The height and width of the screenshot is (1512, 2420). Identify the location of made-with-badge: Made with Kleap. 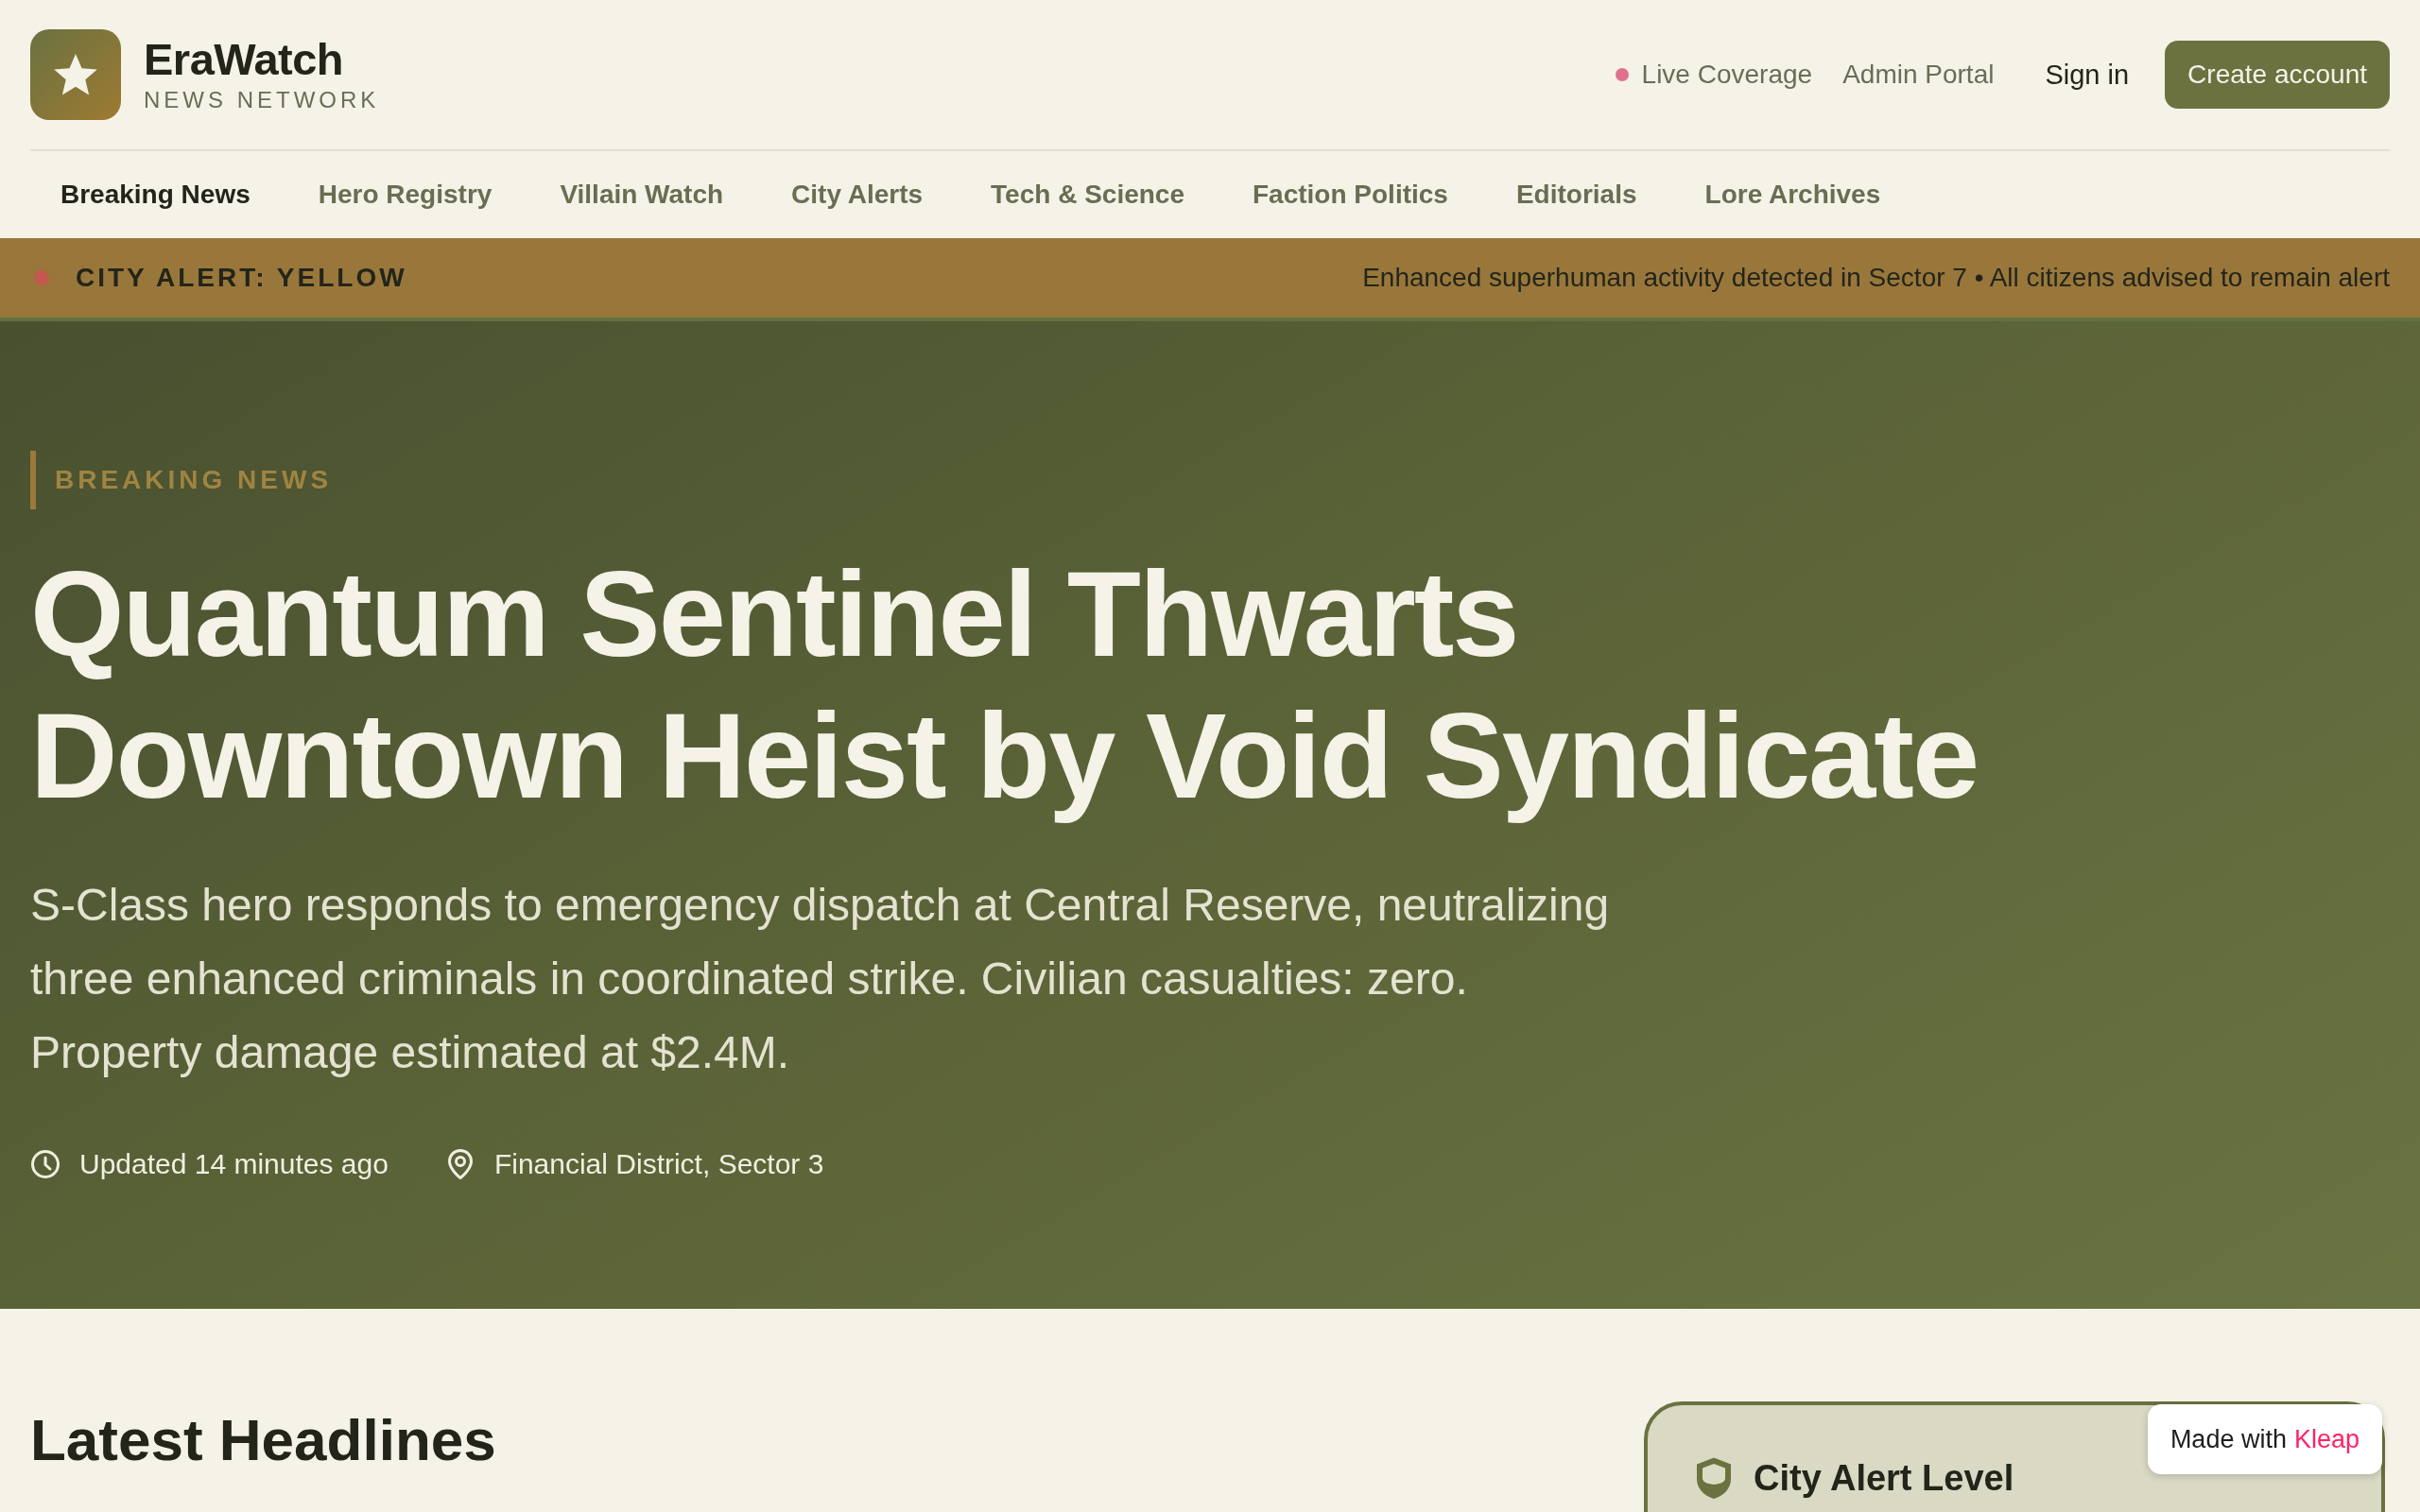
(2264, 1439).